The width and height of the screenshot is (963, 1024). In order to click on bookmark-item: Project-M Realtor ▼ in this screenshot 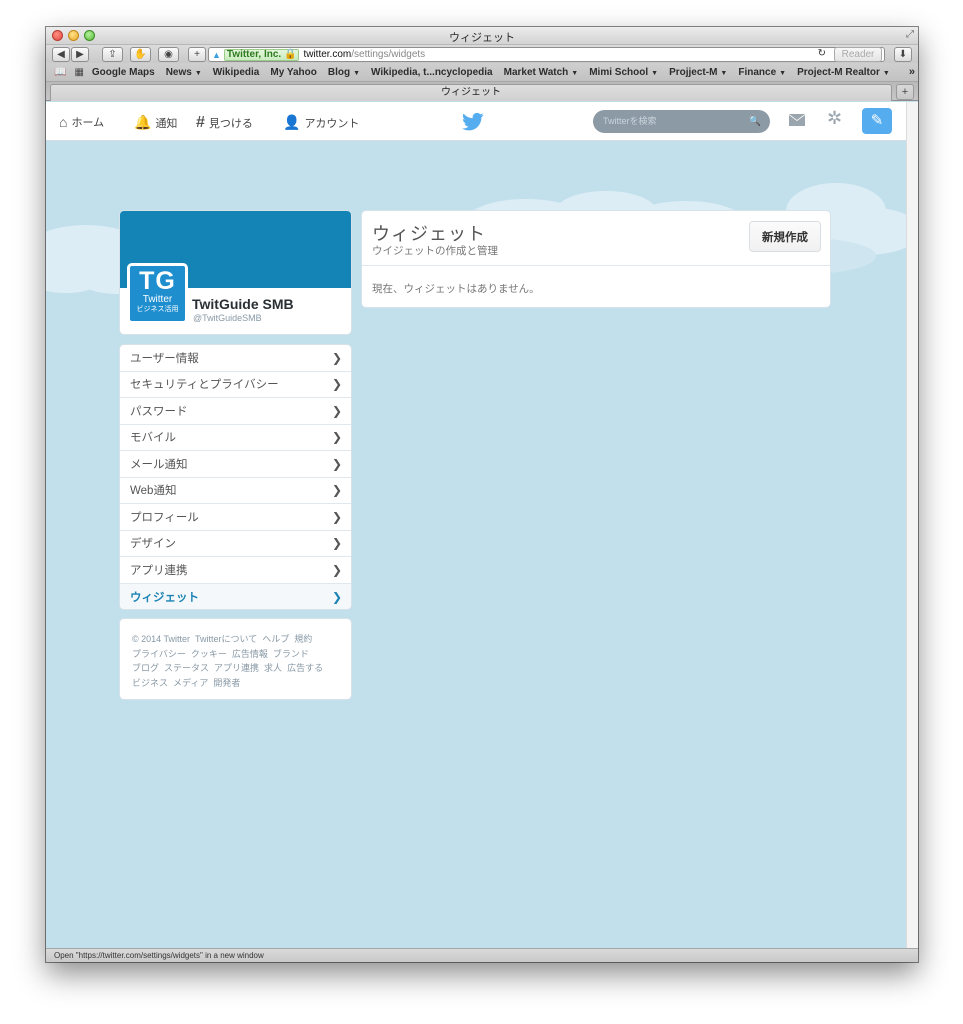, I will do `click(843, 72)`.